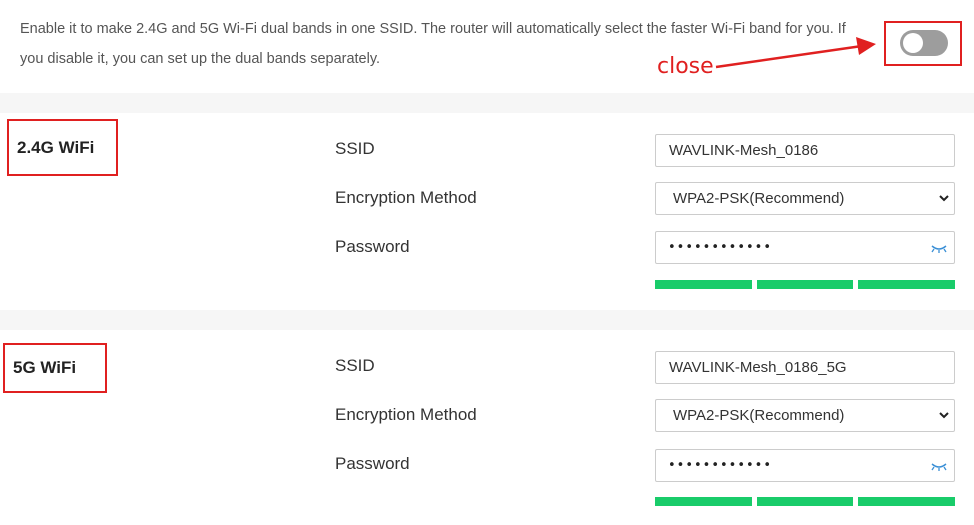 The image size is (974, 525). I want to click on band-title-5g: 5G WiFi, so click(55, 368).